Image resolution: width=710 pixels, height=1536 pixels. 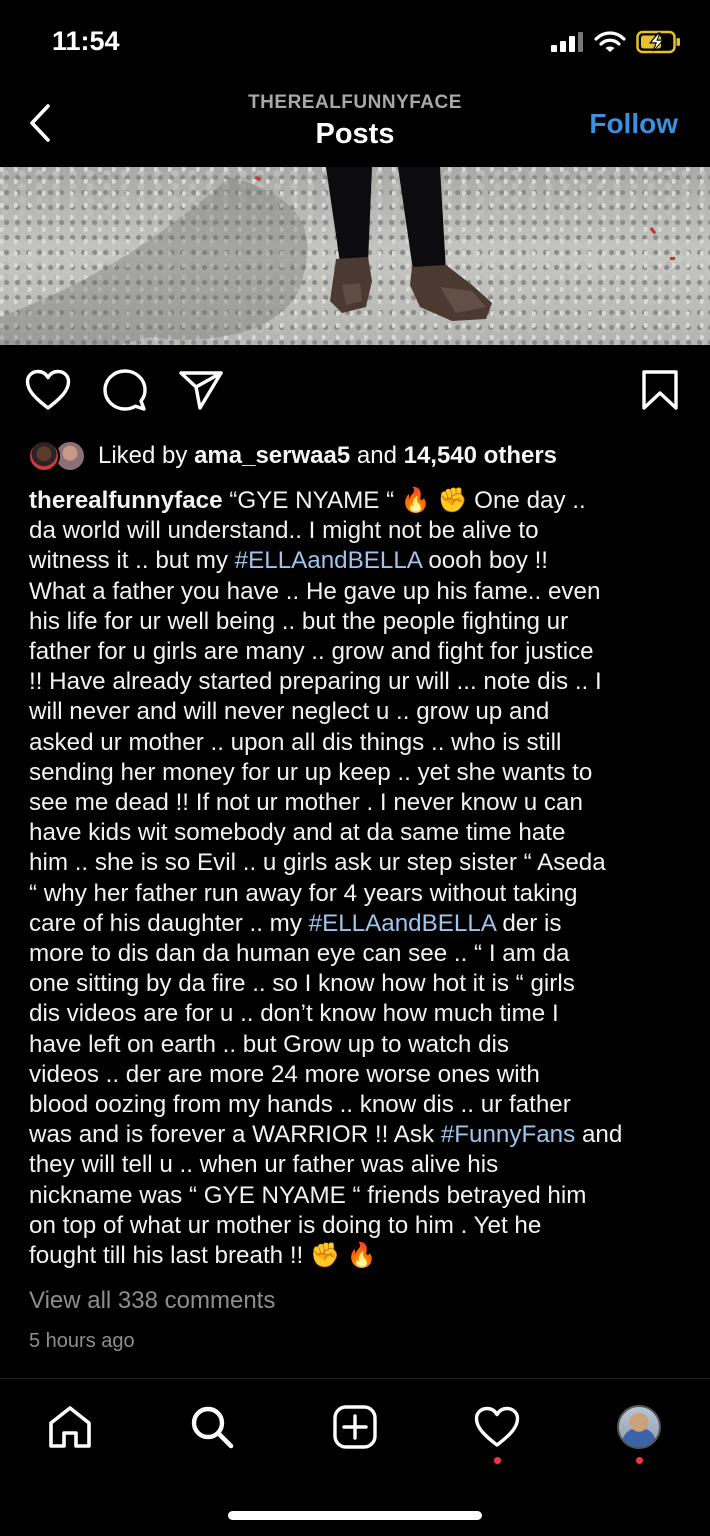 I want to click on hashtag-link: #FunnyFans, so click(x=508, y=1134).